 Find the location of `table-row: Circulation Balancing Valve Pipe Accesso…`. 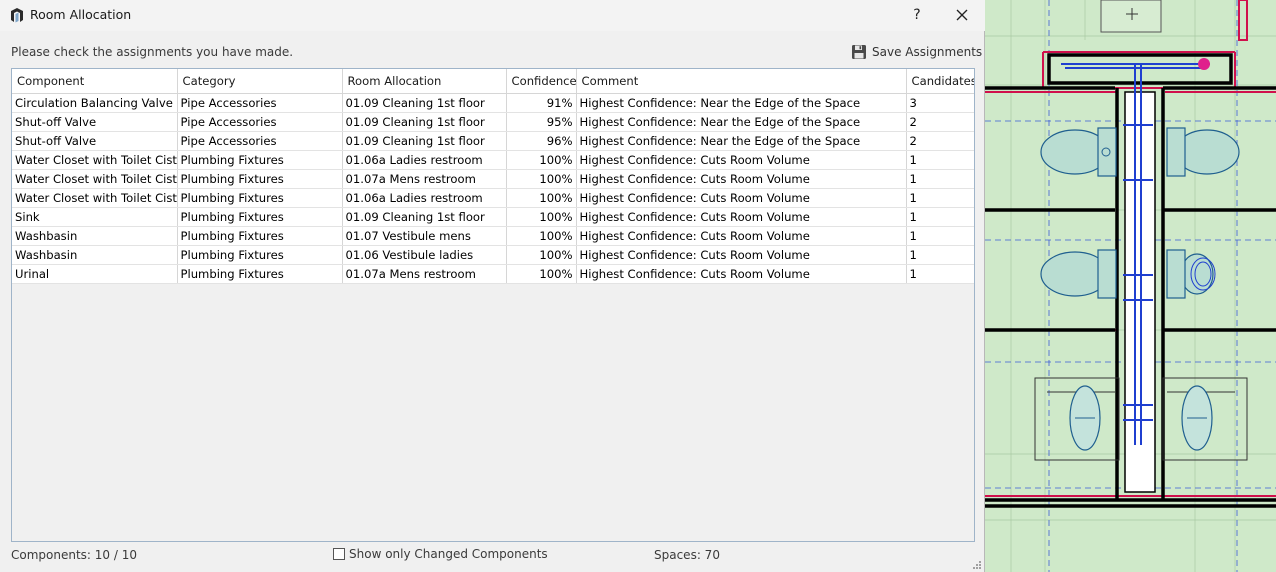

table-row: Circulation Balancing Valve Pipe Accesso… is located at coordinates (493, 103).